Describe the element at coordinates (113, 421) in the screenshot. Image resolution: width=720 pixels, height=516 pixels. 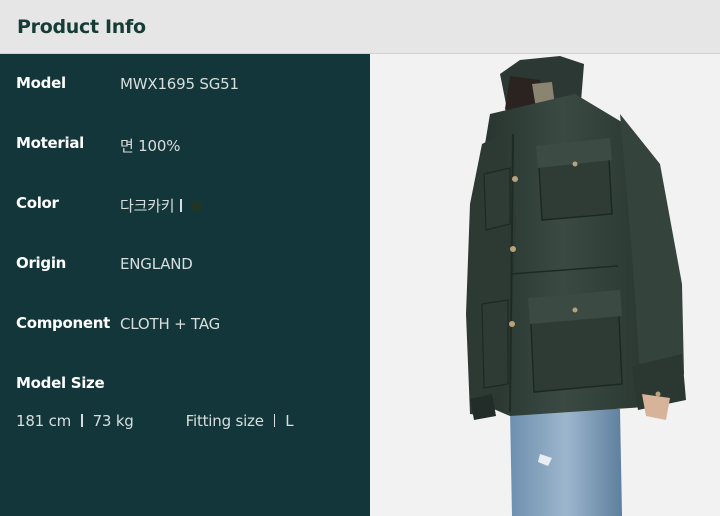
I see `model-weight: 73 kg` at that location.